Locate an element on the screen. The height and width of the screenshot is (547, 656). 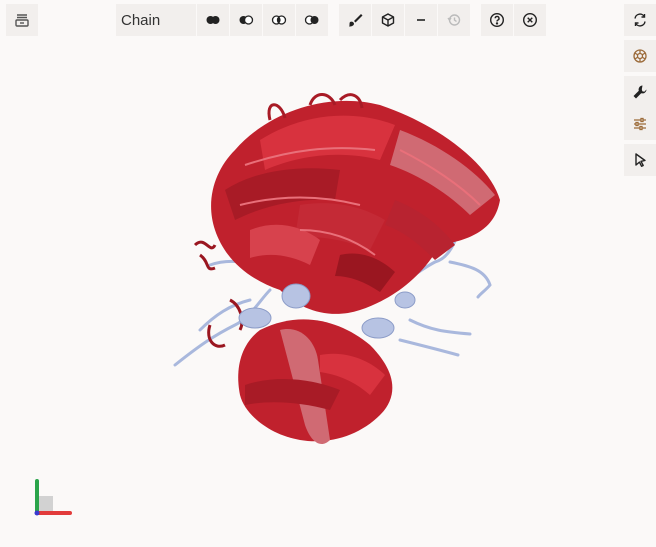
spacefill-icon is located at coordinates (311, 20).